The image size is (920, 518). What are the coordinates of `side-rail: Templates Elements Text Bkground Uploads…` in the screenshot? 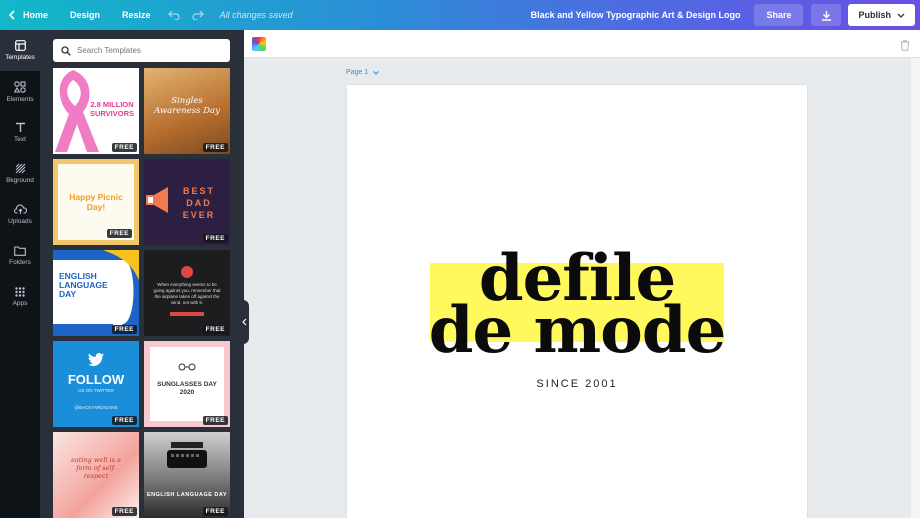 It's located at (20, 274).